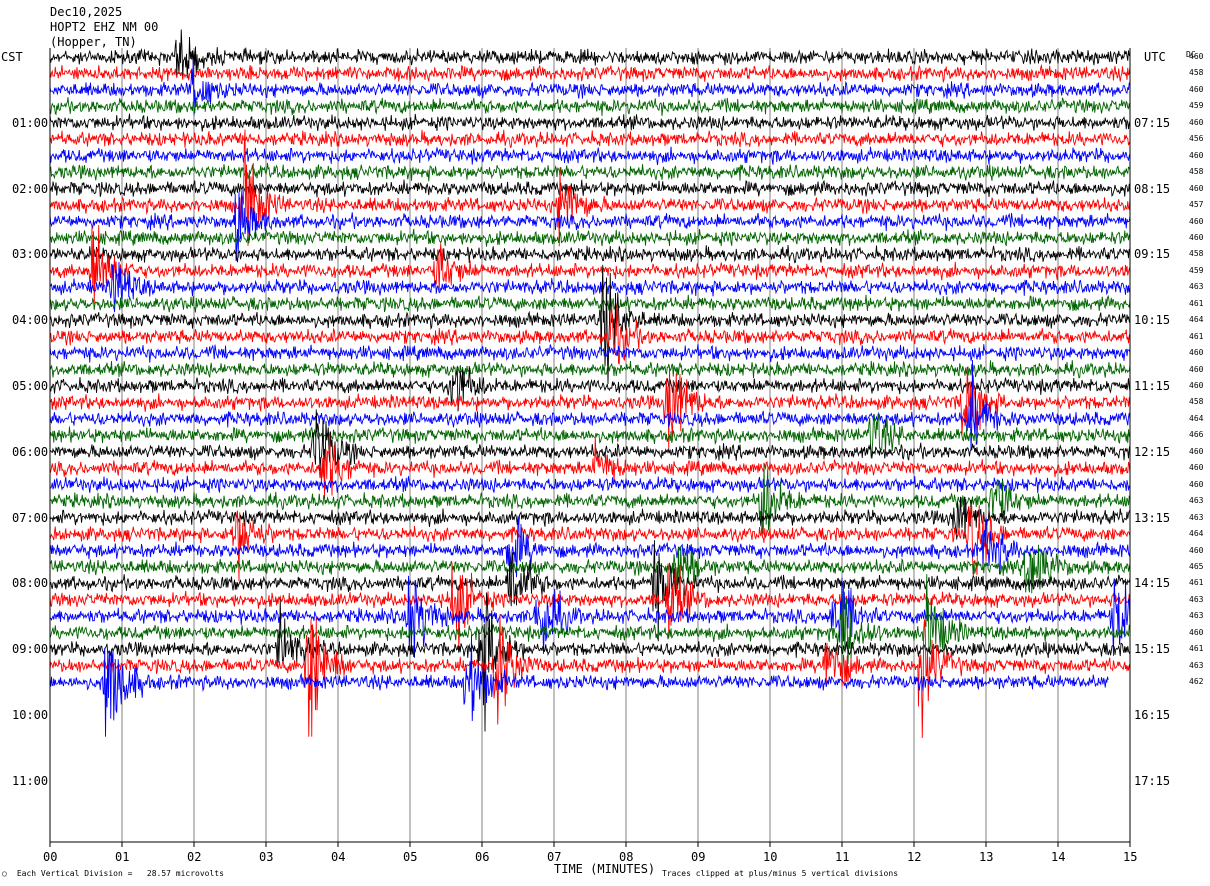 The width and height of the screenshot is (1210, 886). I want to click on x-tick-label: 05, so click(410, 857).